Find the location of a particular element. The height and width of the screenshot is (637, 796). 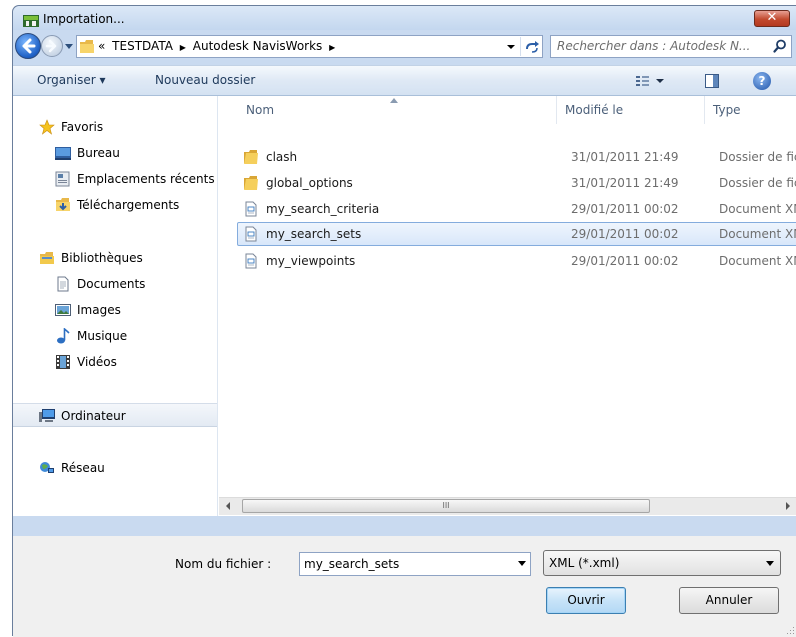

column-header-modified: Modifié le is located at coordinates (631, 110).